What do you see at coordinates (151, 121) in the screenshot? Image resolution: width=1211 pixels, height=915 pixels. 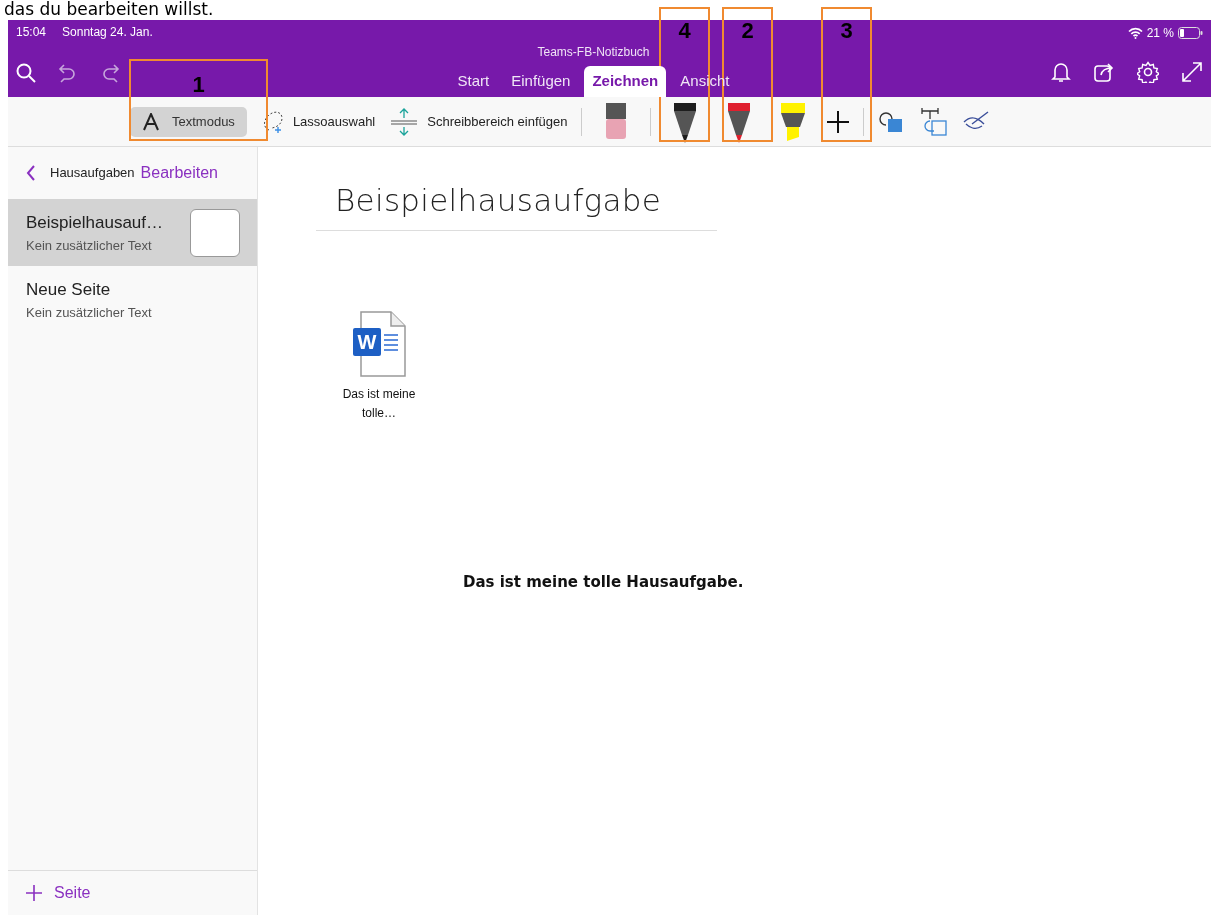 I see `text-icon` at bounding box center [151, 121].